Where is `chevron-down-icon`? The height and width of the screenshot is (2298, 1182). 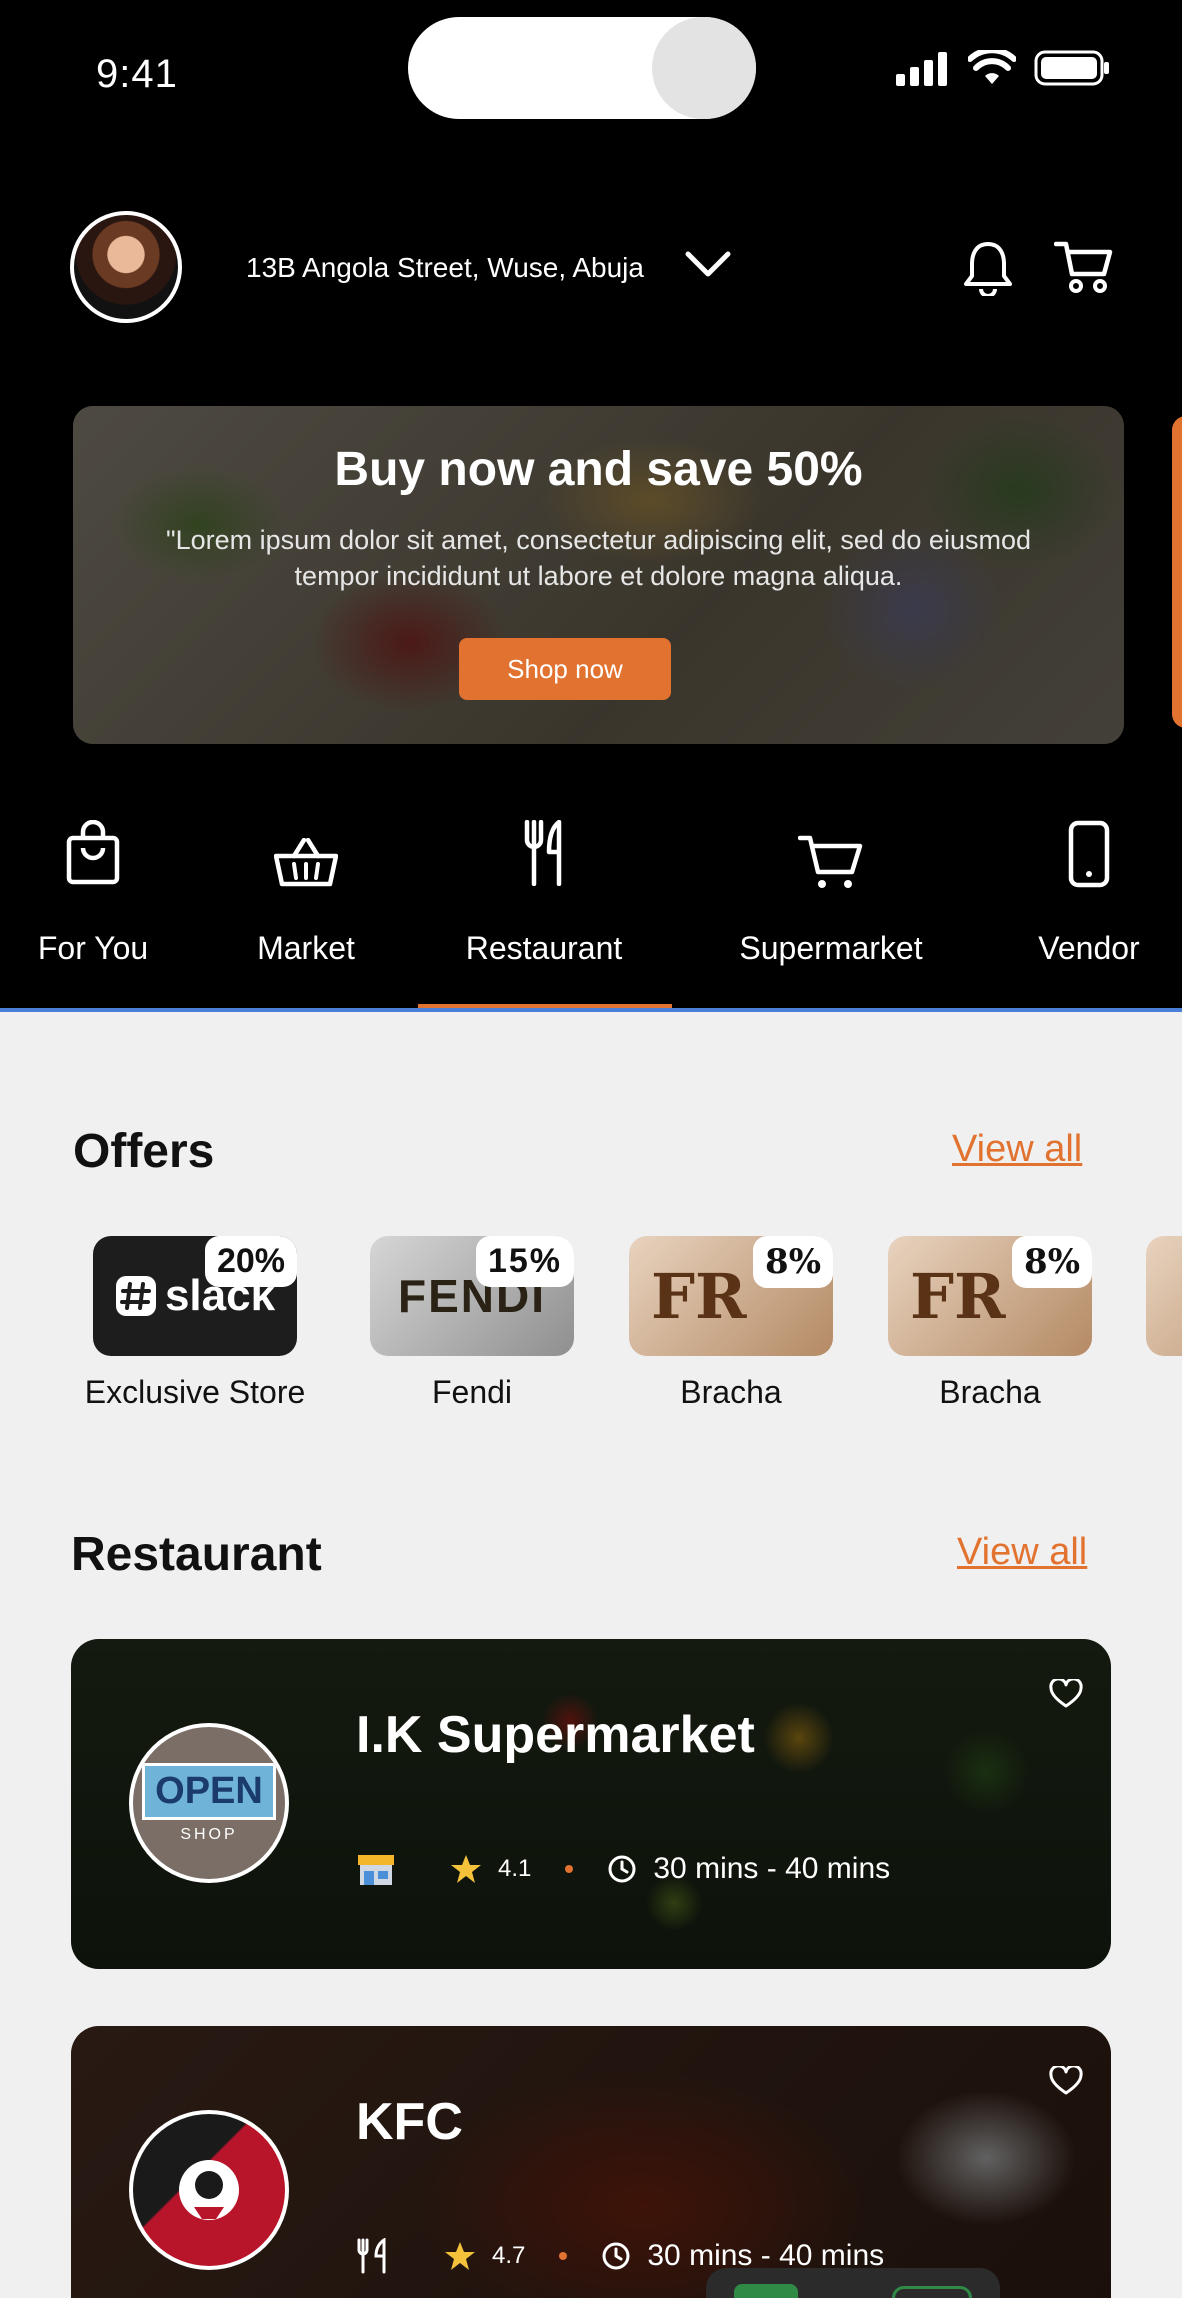
chevron-down-icon is located at coordinates (708, 265).